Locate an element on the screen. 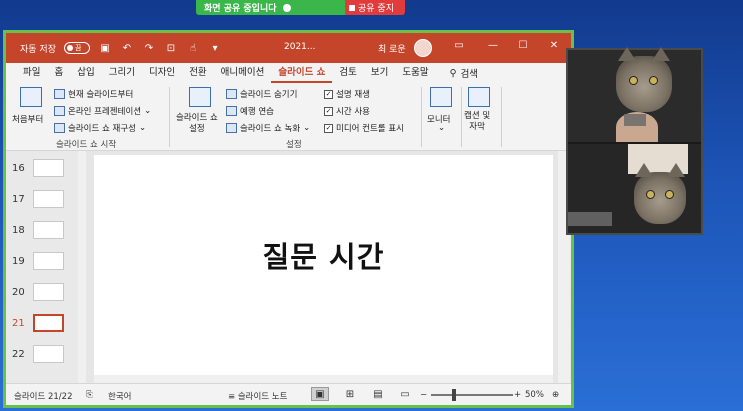 Image resolution: width=743 pixels, height=411 pixels. thumbnail-item: 19 is located at coordinates (46, 264).